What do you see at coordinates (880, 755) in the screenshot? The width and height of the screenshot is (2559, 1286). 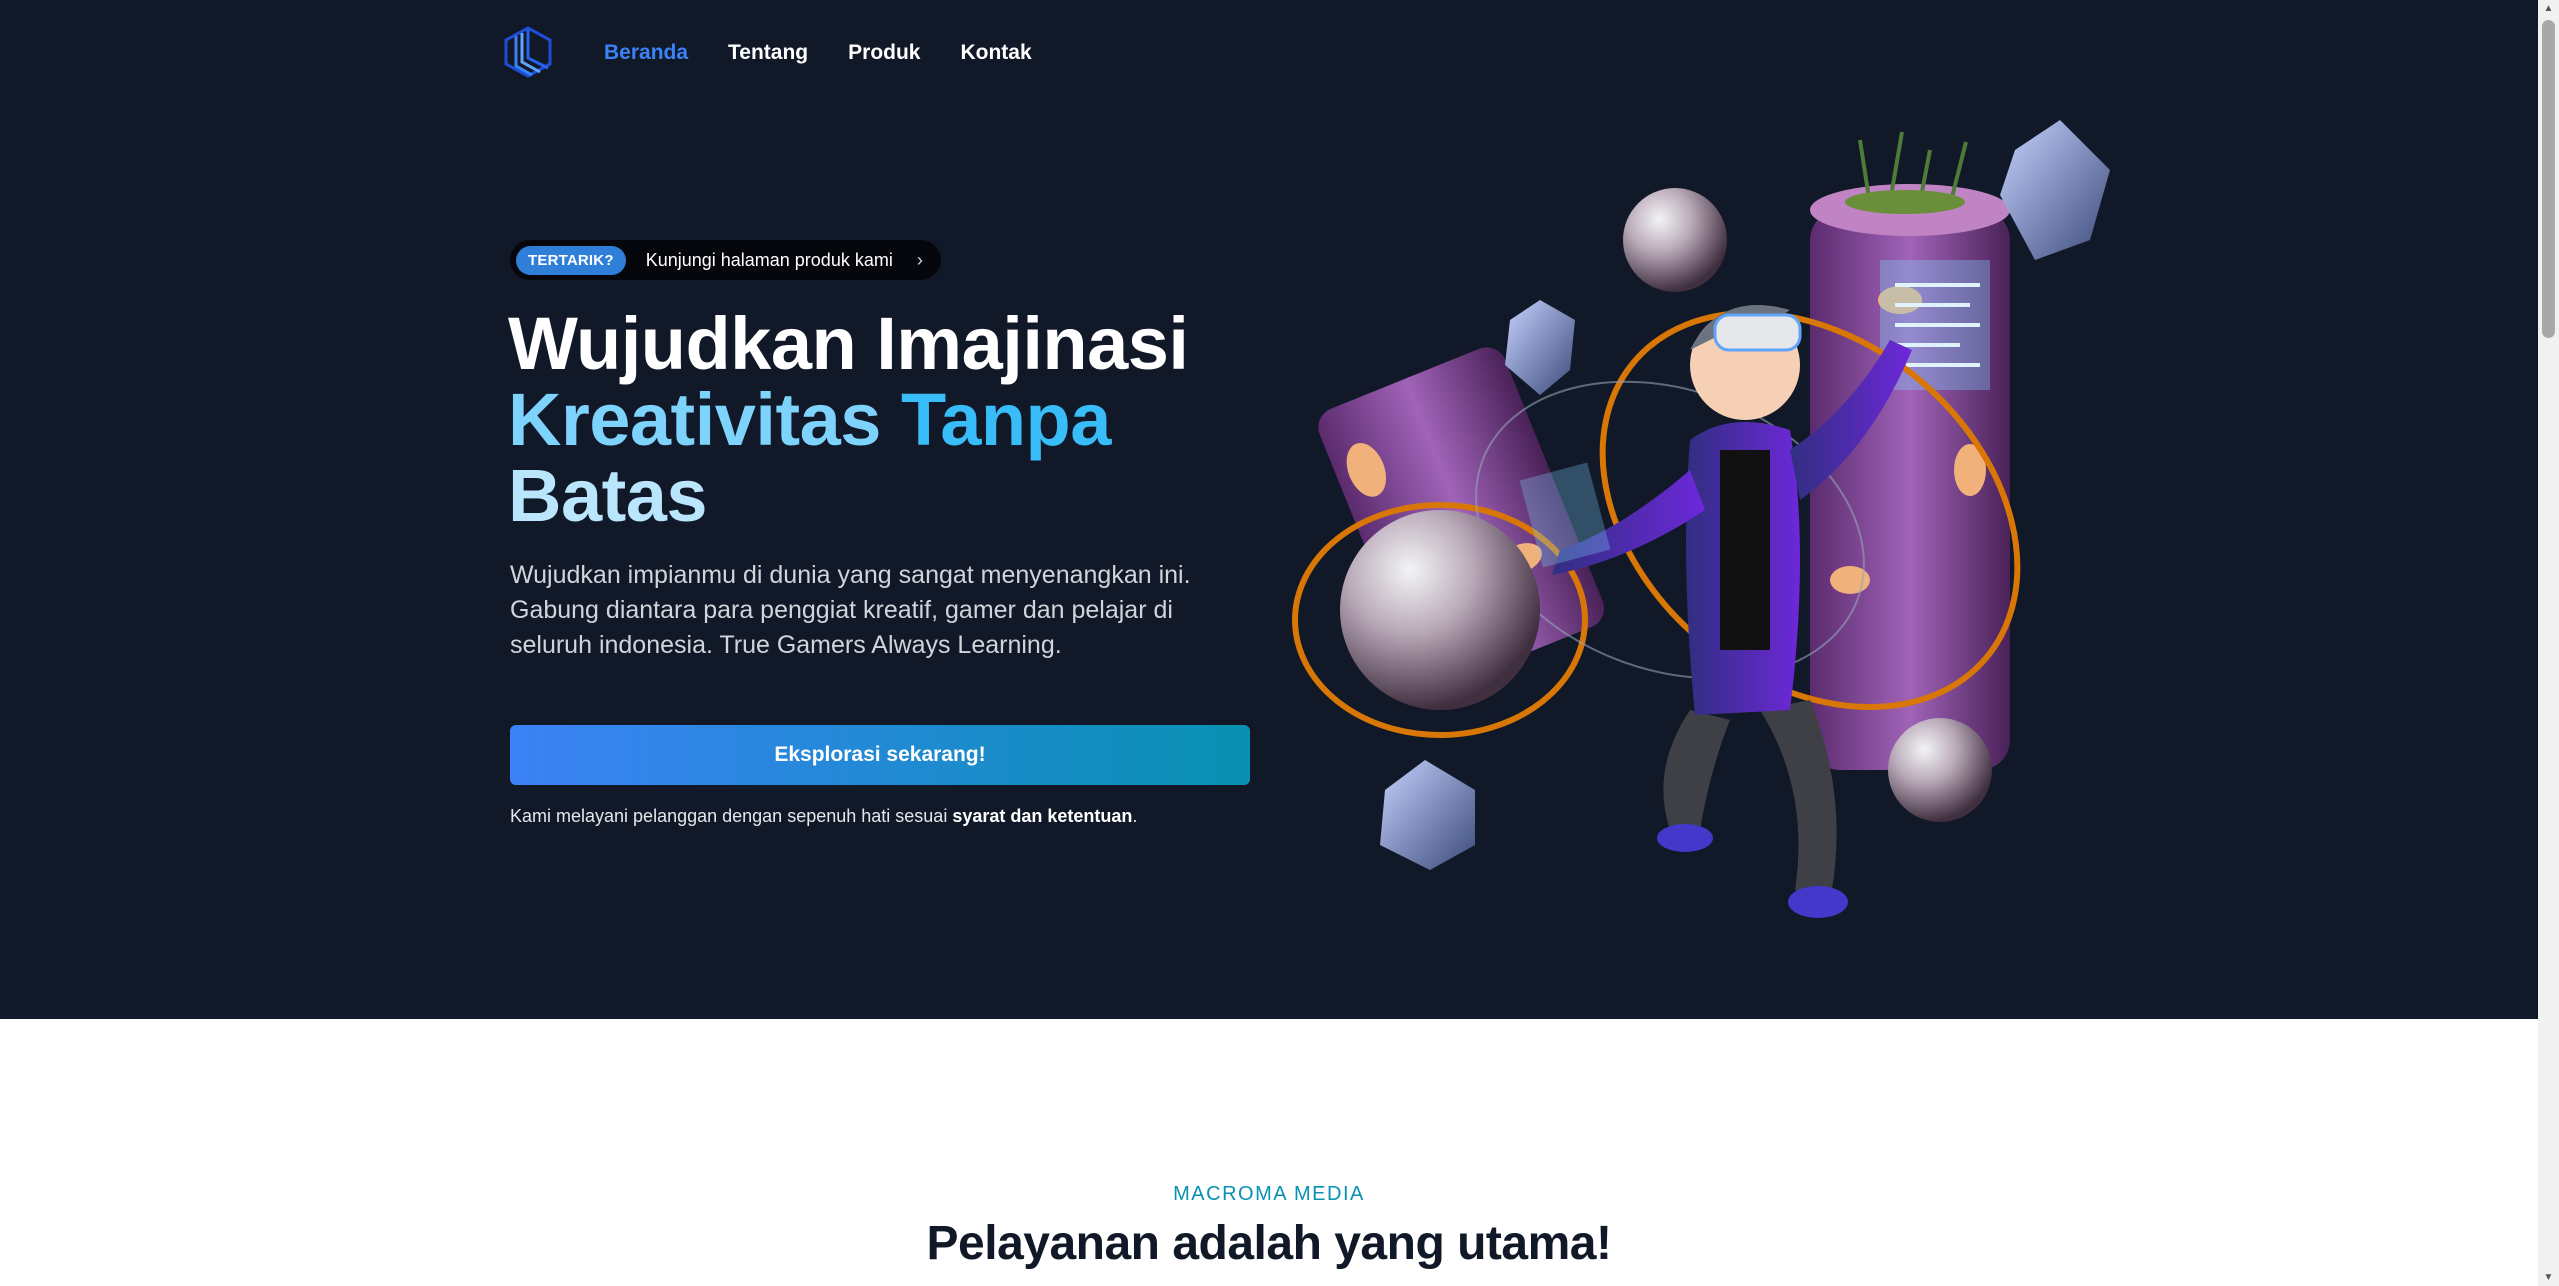 I see `explore-button: Eksplorasi sekarang!` at bounding box center [880, 755].